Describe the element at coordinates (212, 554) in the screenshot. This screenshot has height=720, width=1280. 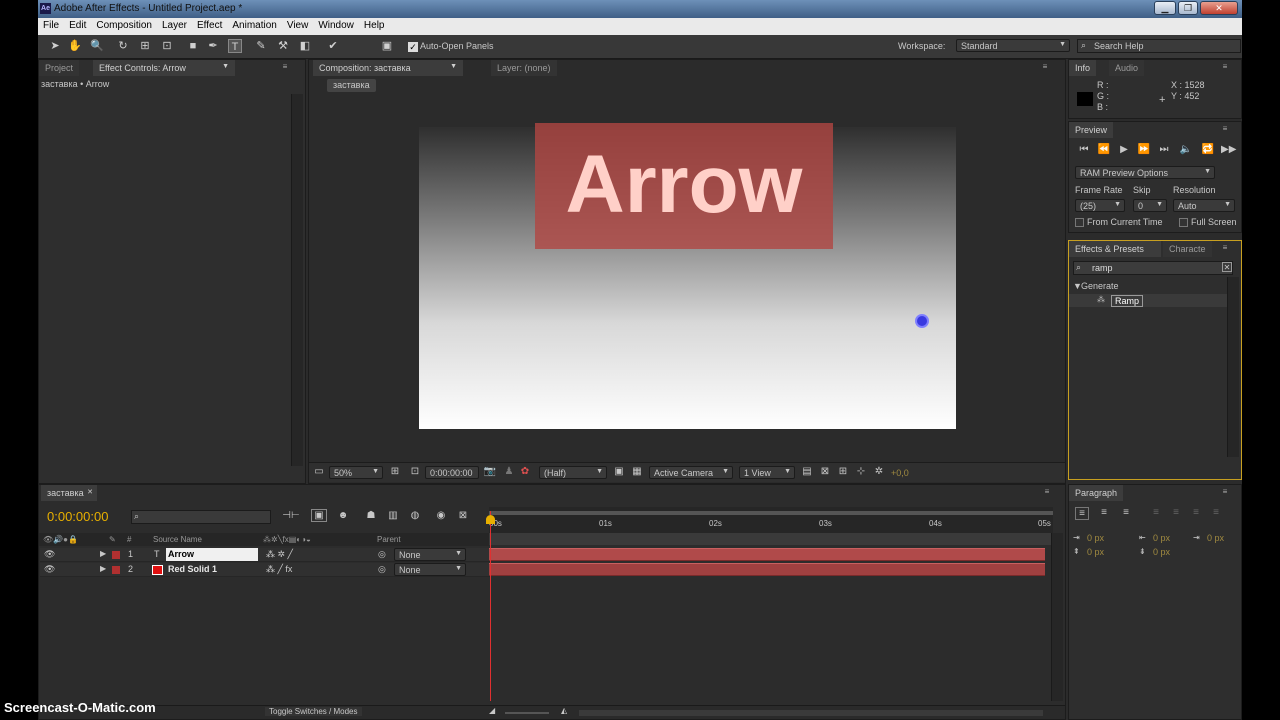
I see `layer-name: Arrow` at that location.